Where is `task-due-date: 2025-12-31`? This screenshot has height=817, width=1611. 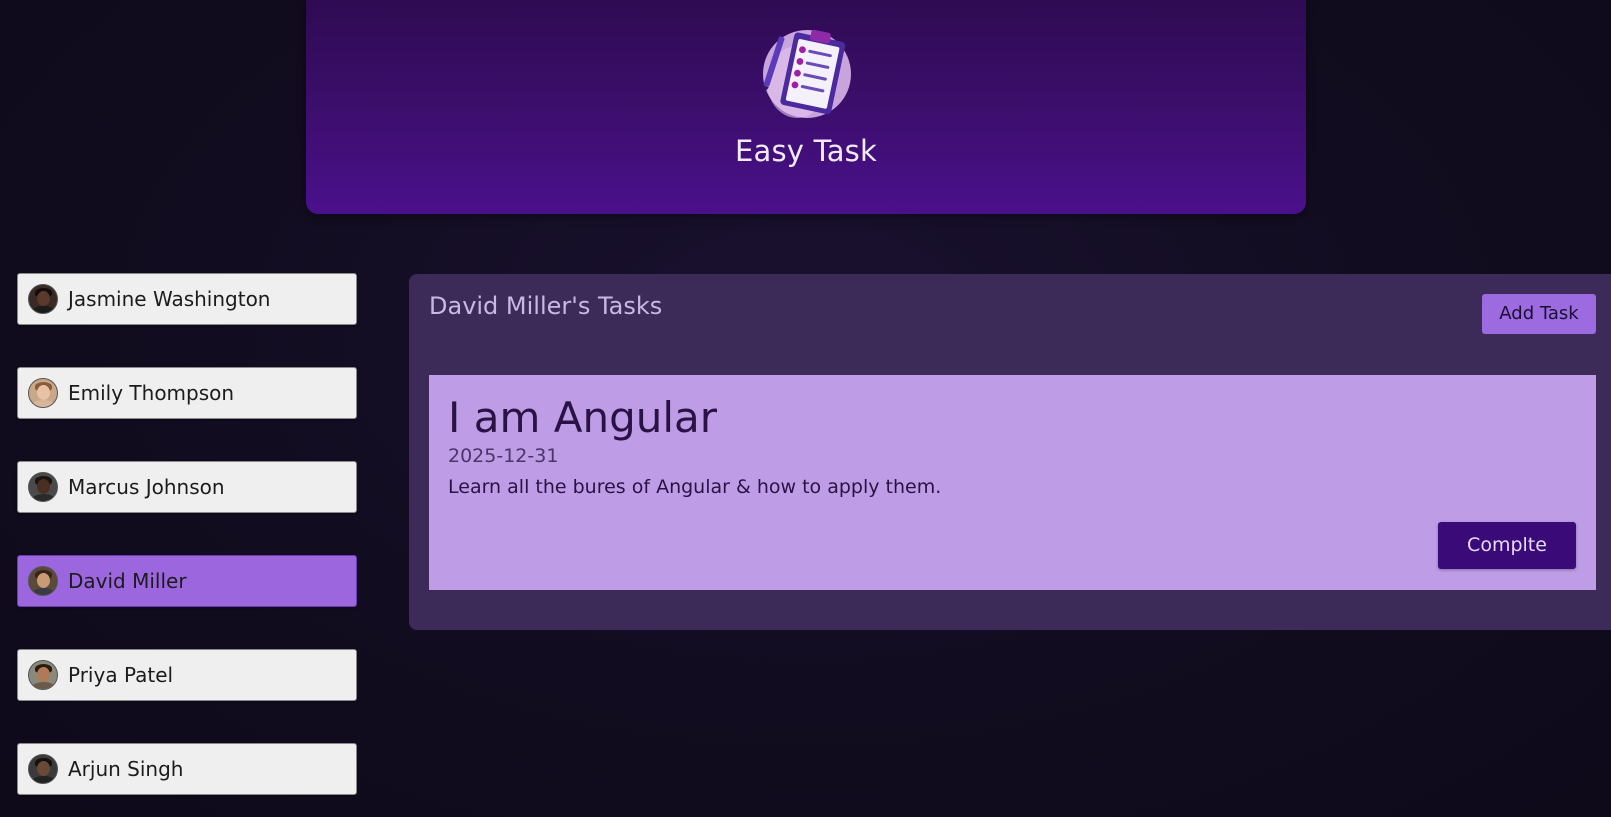
task-due-date: 2025-12-31 is located at coordinates (503, 456).